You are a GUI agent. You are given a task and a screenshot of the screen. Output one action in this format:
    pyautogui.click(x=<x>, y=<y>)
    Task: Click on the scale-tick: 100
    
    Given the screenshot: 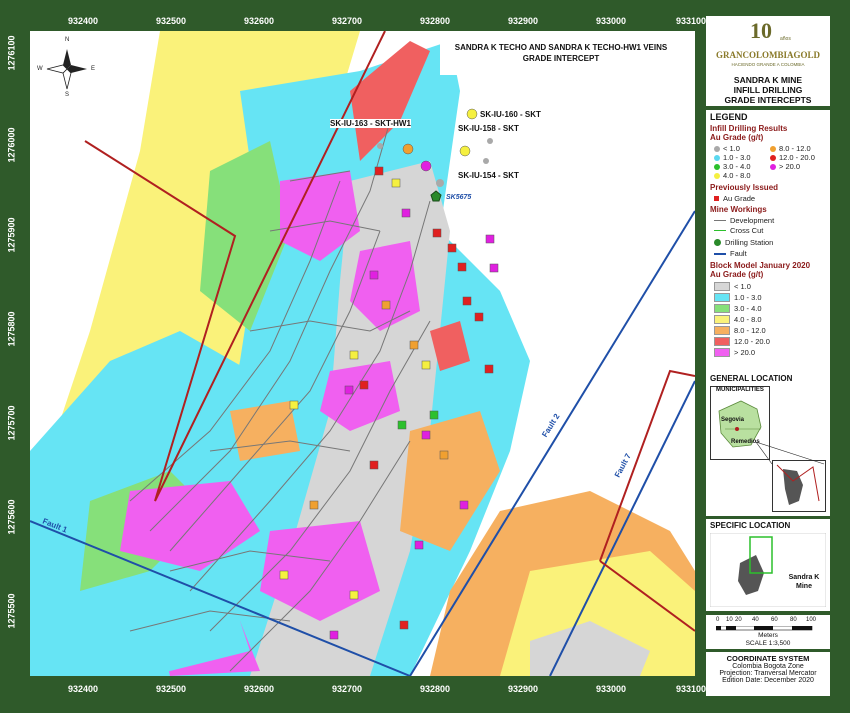 What is the action you would take?
    pyautogui.click(x=811, y=620)
    